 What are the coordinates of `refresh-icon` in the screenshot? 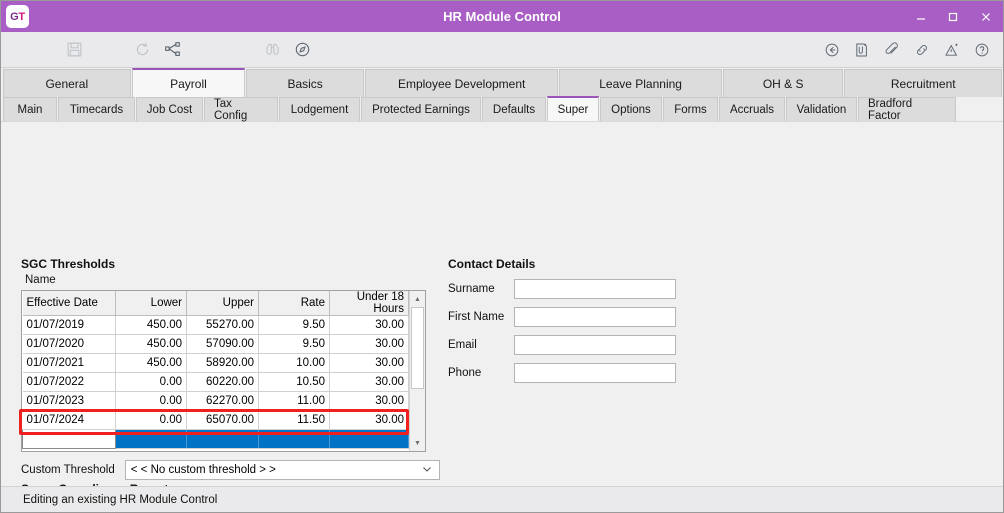 It's located at (142, 50).